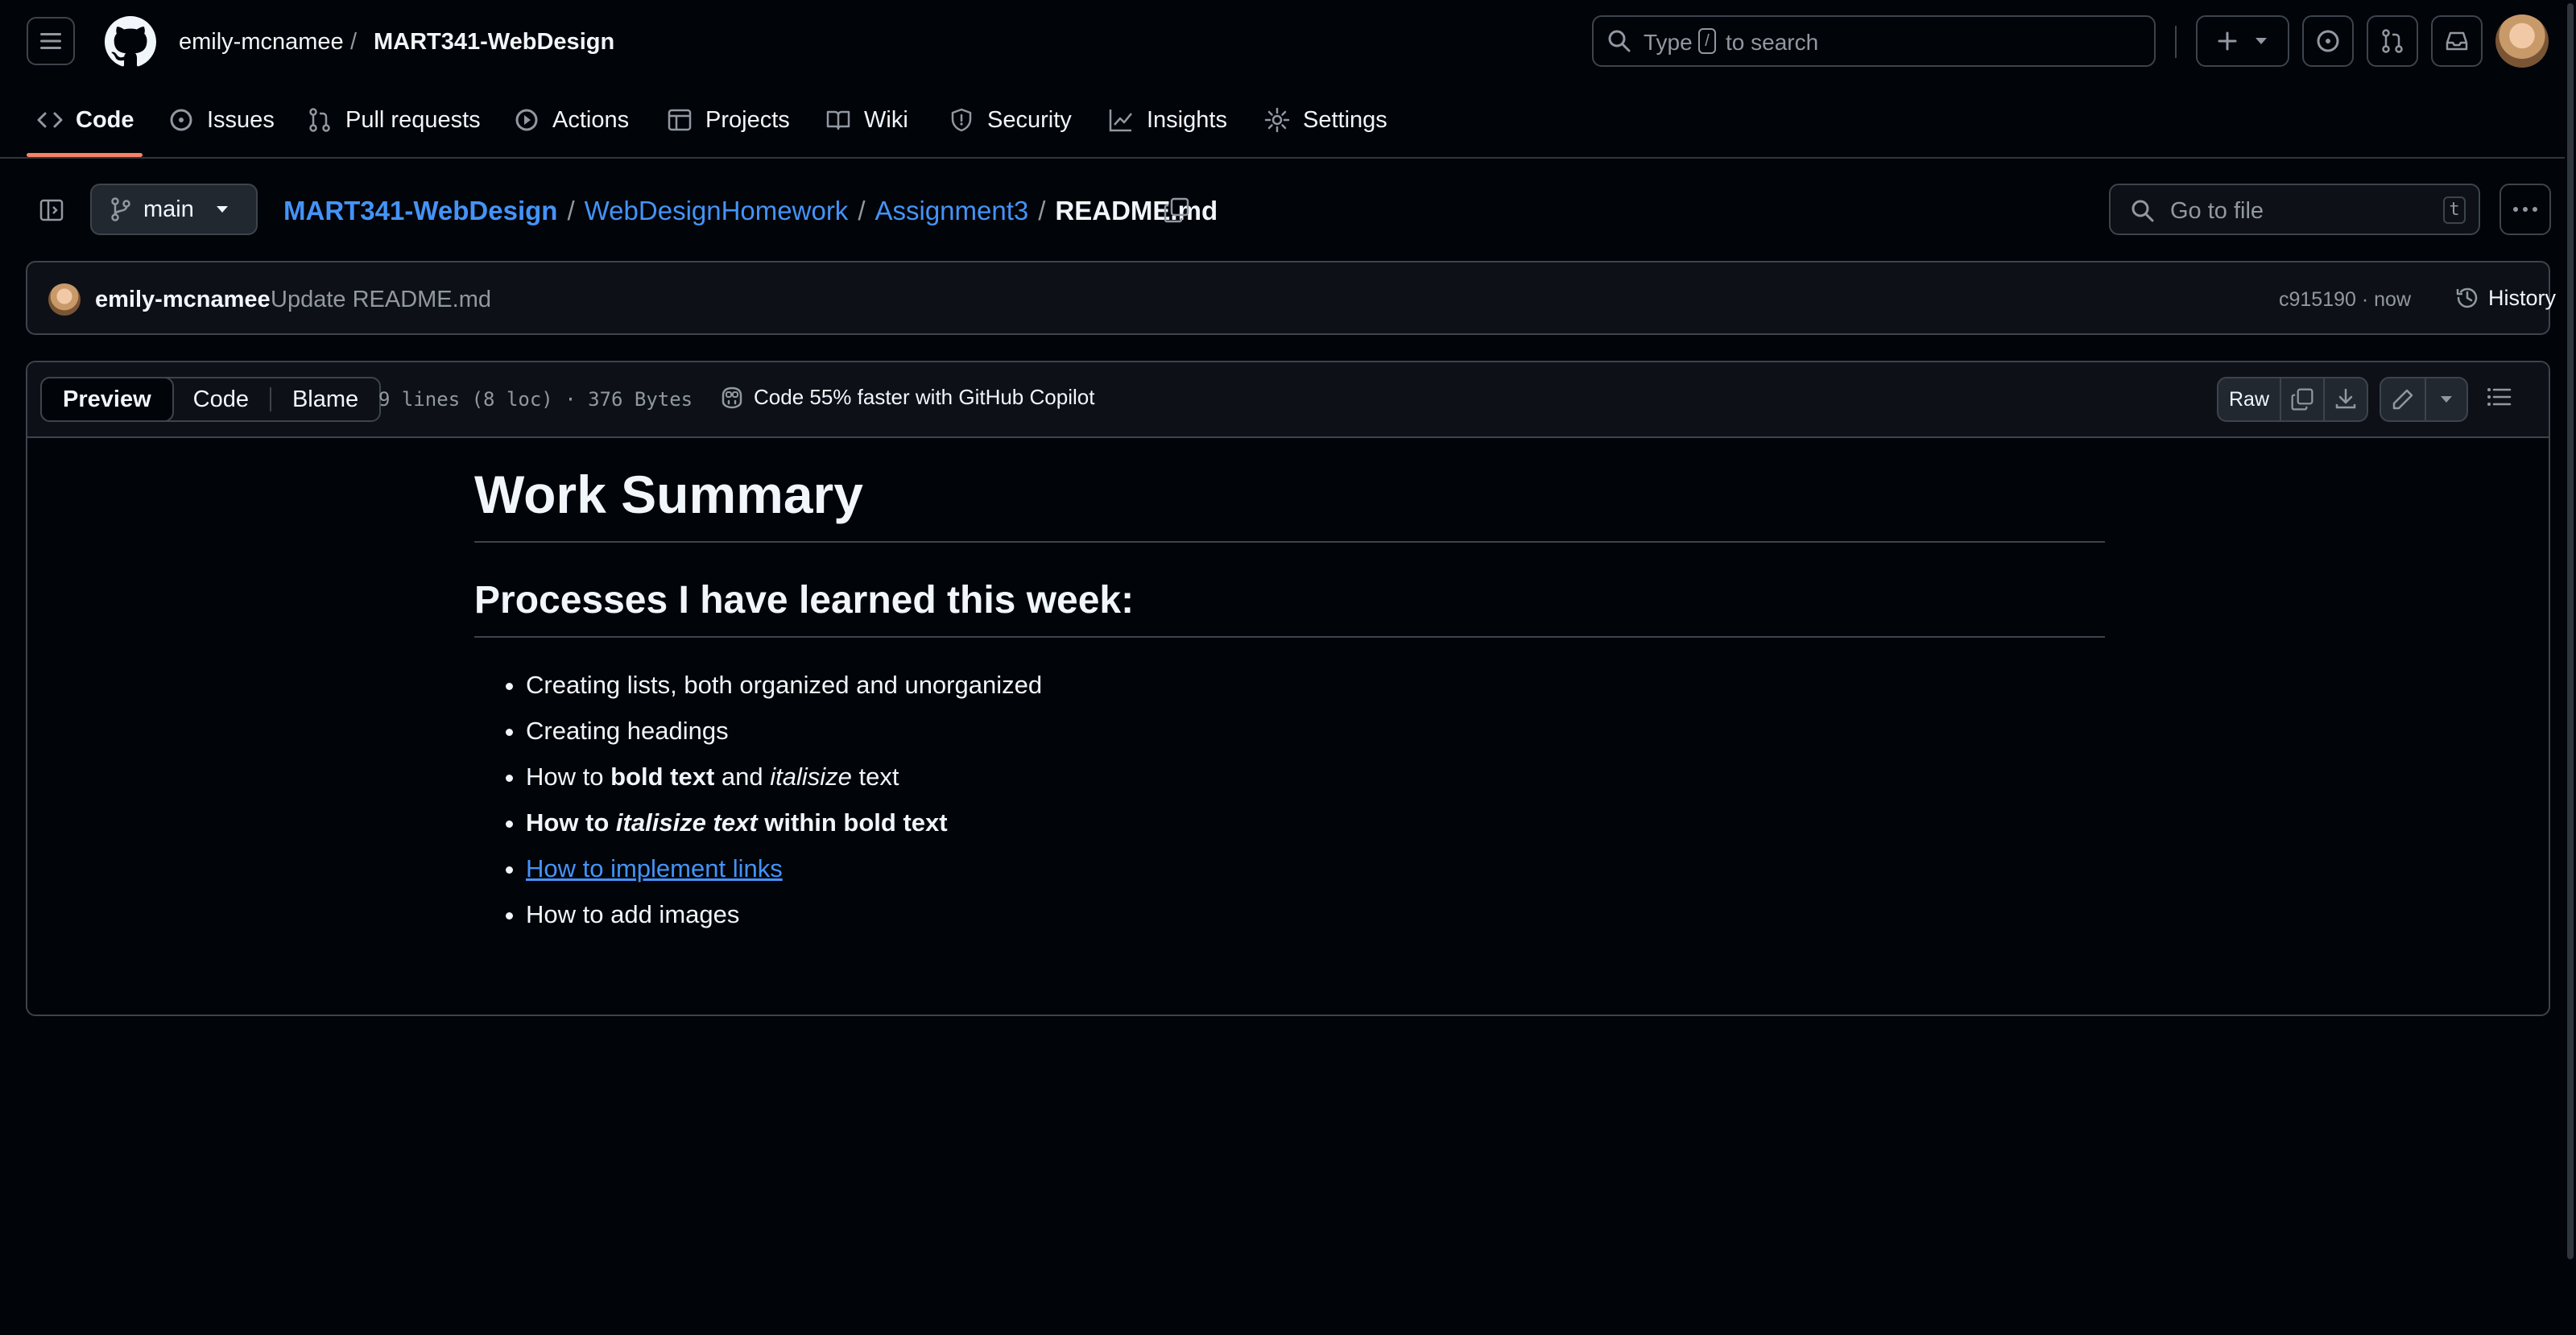 The width and height of the screenshot is (2576, 1335). Describe the element at coordinates (654, 868) in the screenshot. I see `readme-link: How to implement links` at that location.